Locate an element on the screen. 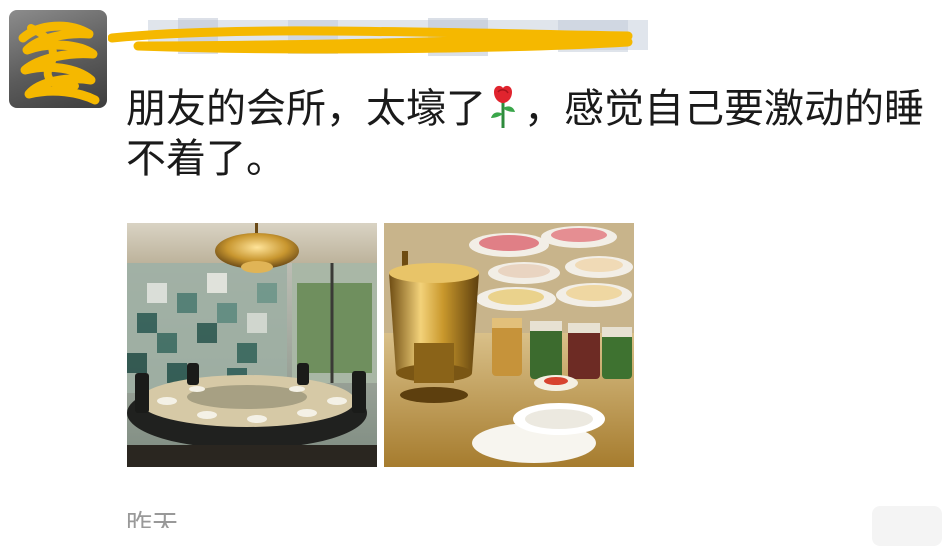  username-redaction is located at coordinates (378, 37).